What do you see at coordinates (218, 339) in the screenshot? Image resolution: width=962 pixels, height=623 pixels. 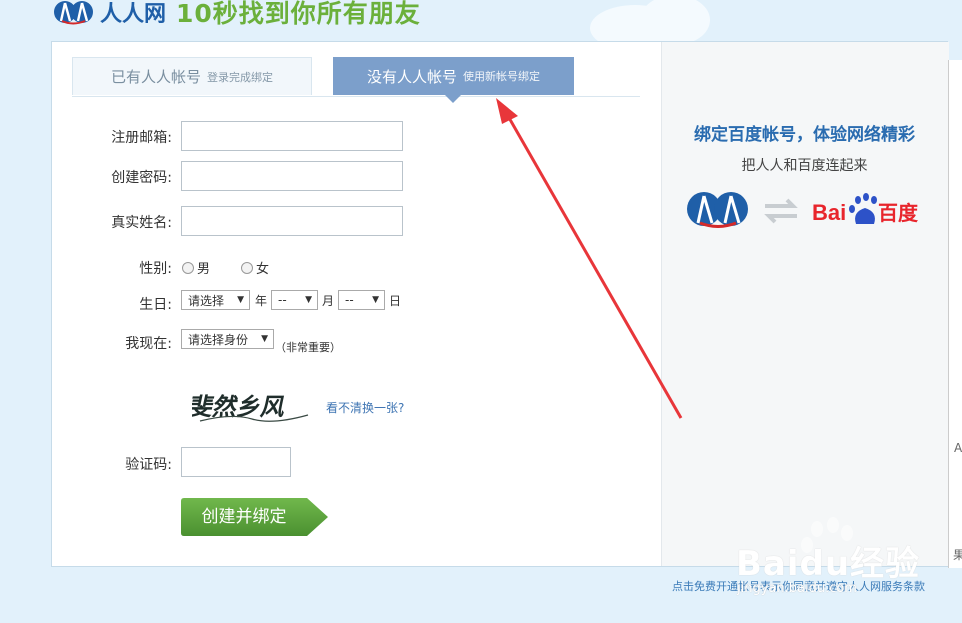 I see `identity-value: 请选择身份` at bounding box center [218, 339].